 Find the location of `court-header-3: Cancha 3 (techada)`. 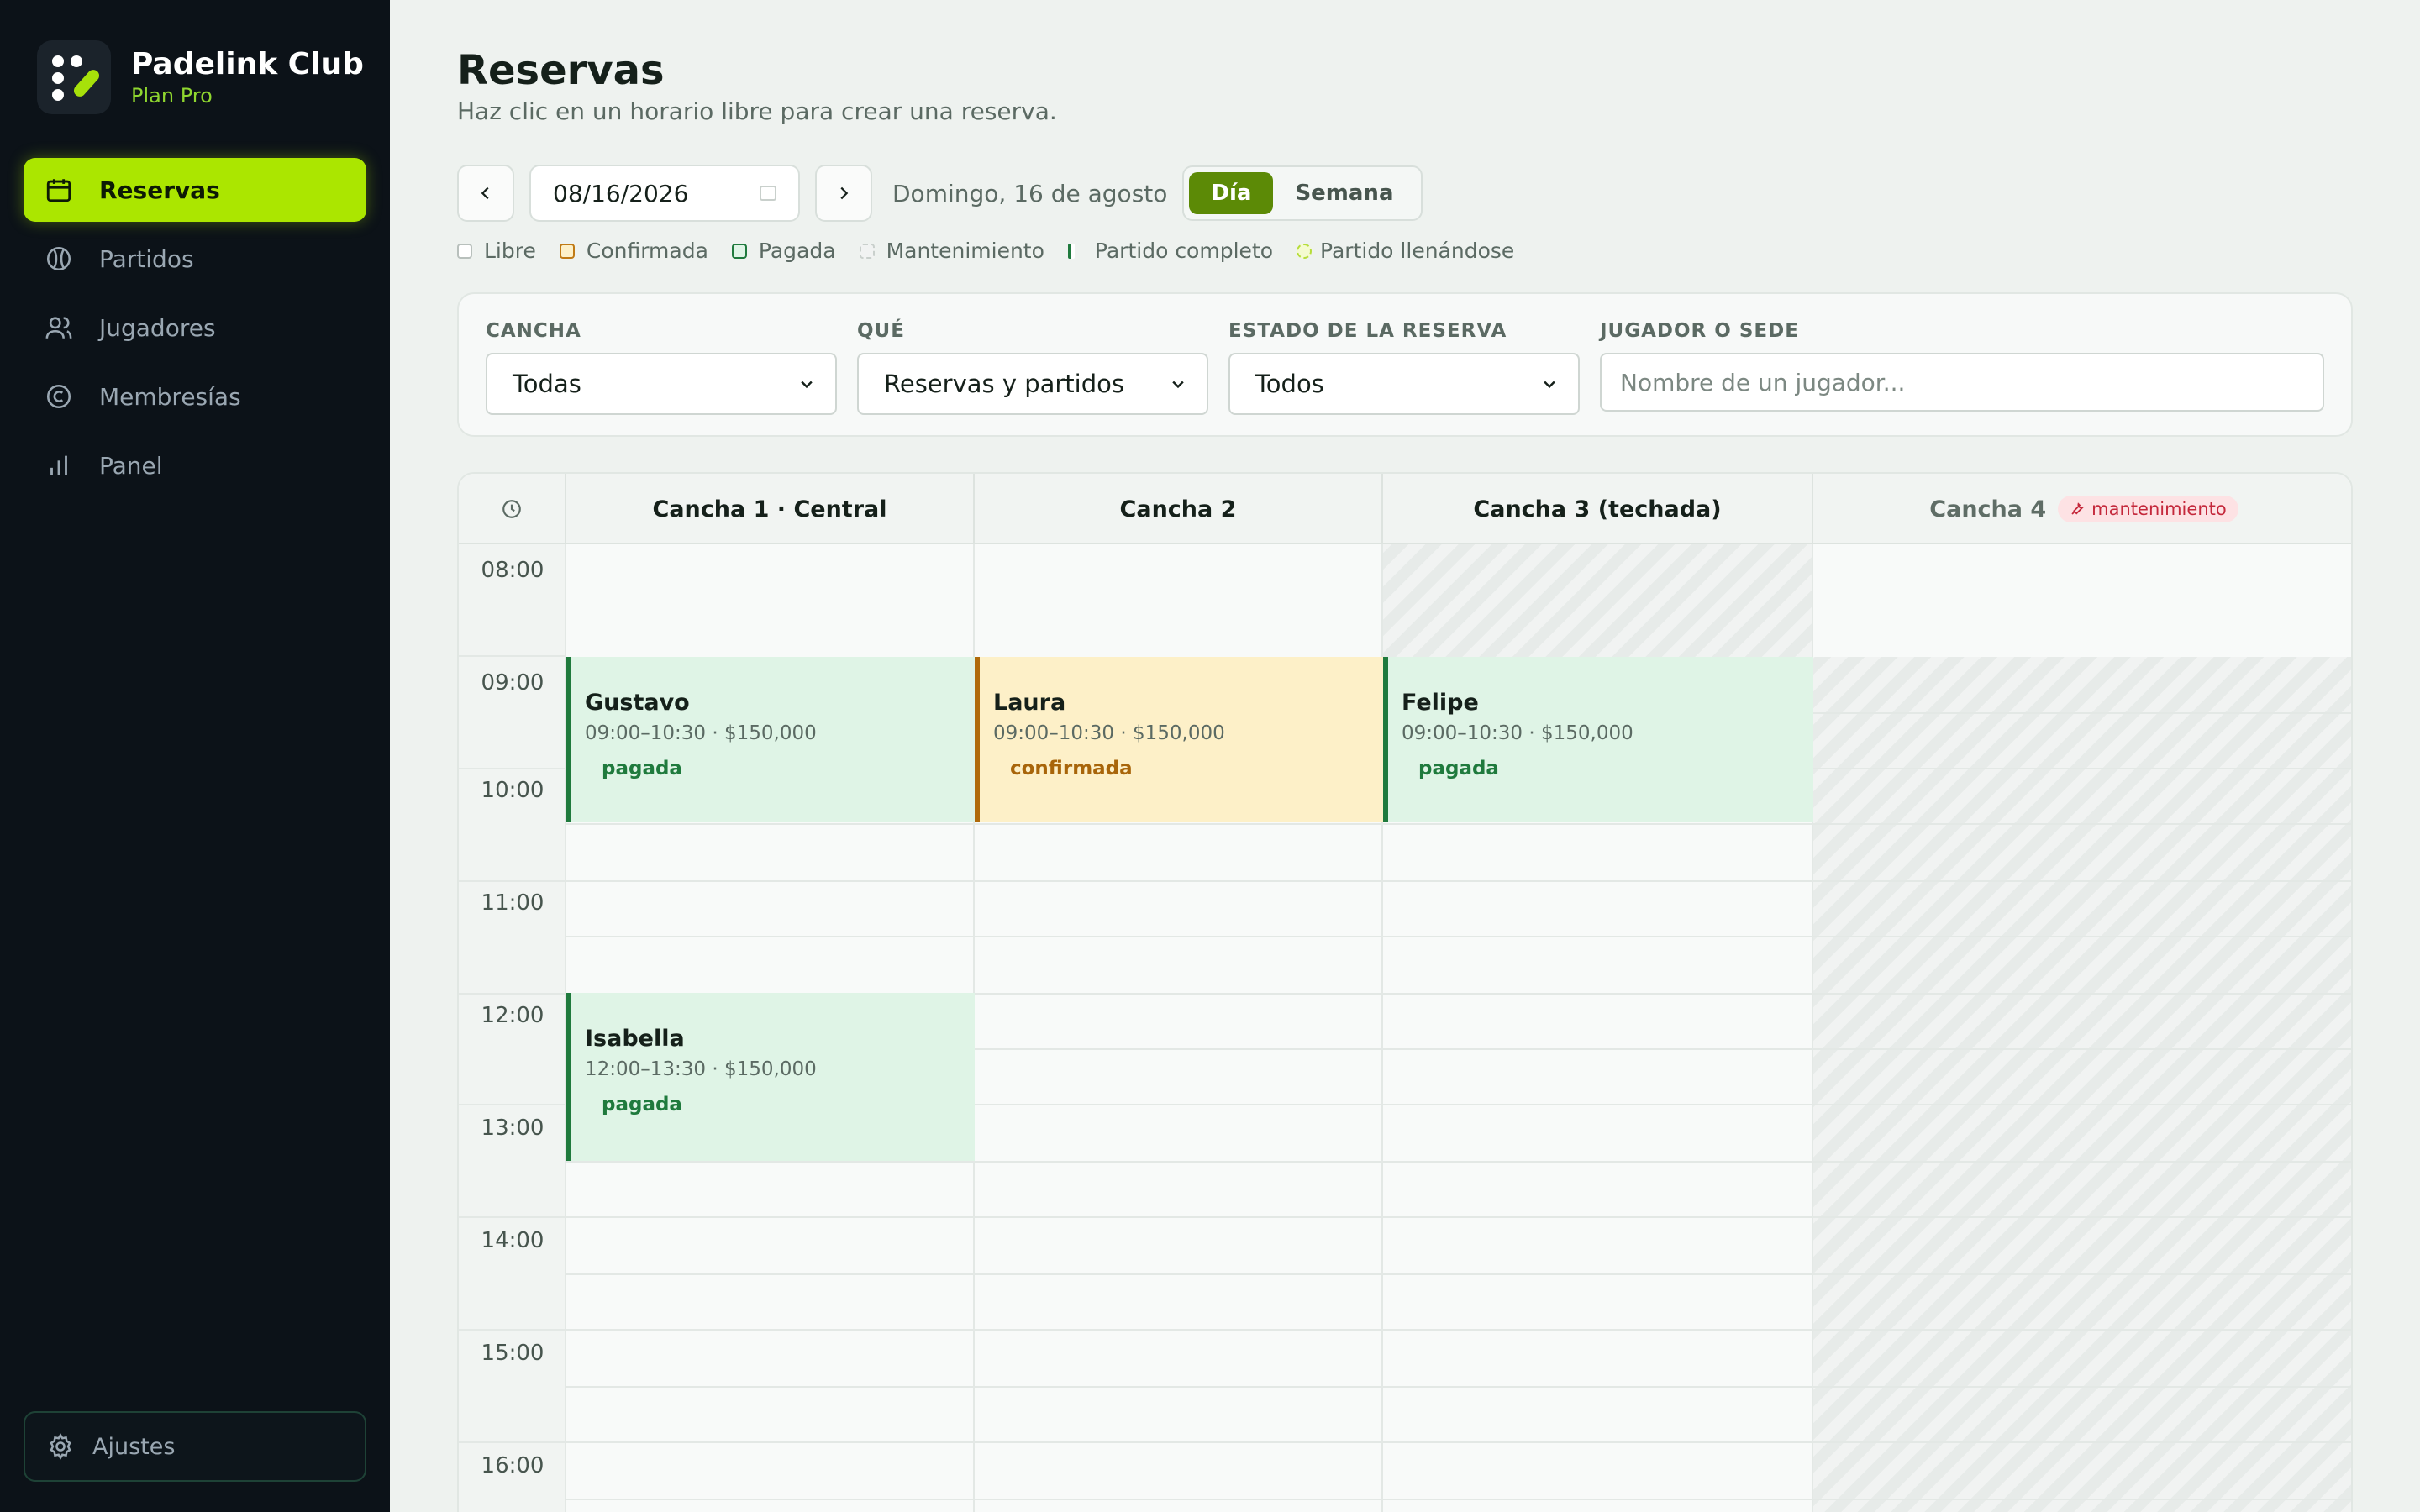

court-header-3: Cancha 3 (techada) is located at coordinates (1598, 509).